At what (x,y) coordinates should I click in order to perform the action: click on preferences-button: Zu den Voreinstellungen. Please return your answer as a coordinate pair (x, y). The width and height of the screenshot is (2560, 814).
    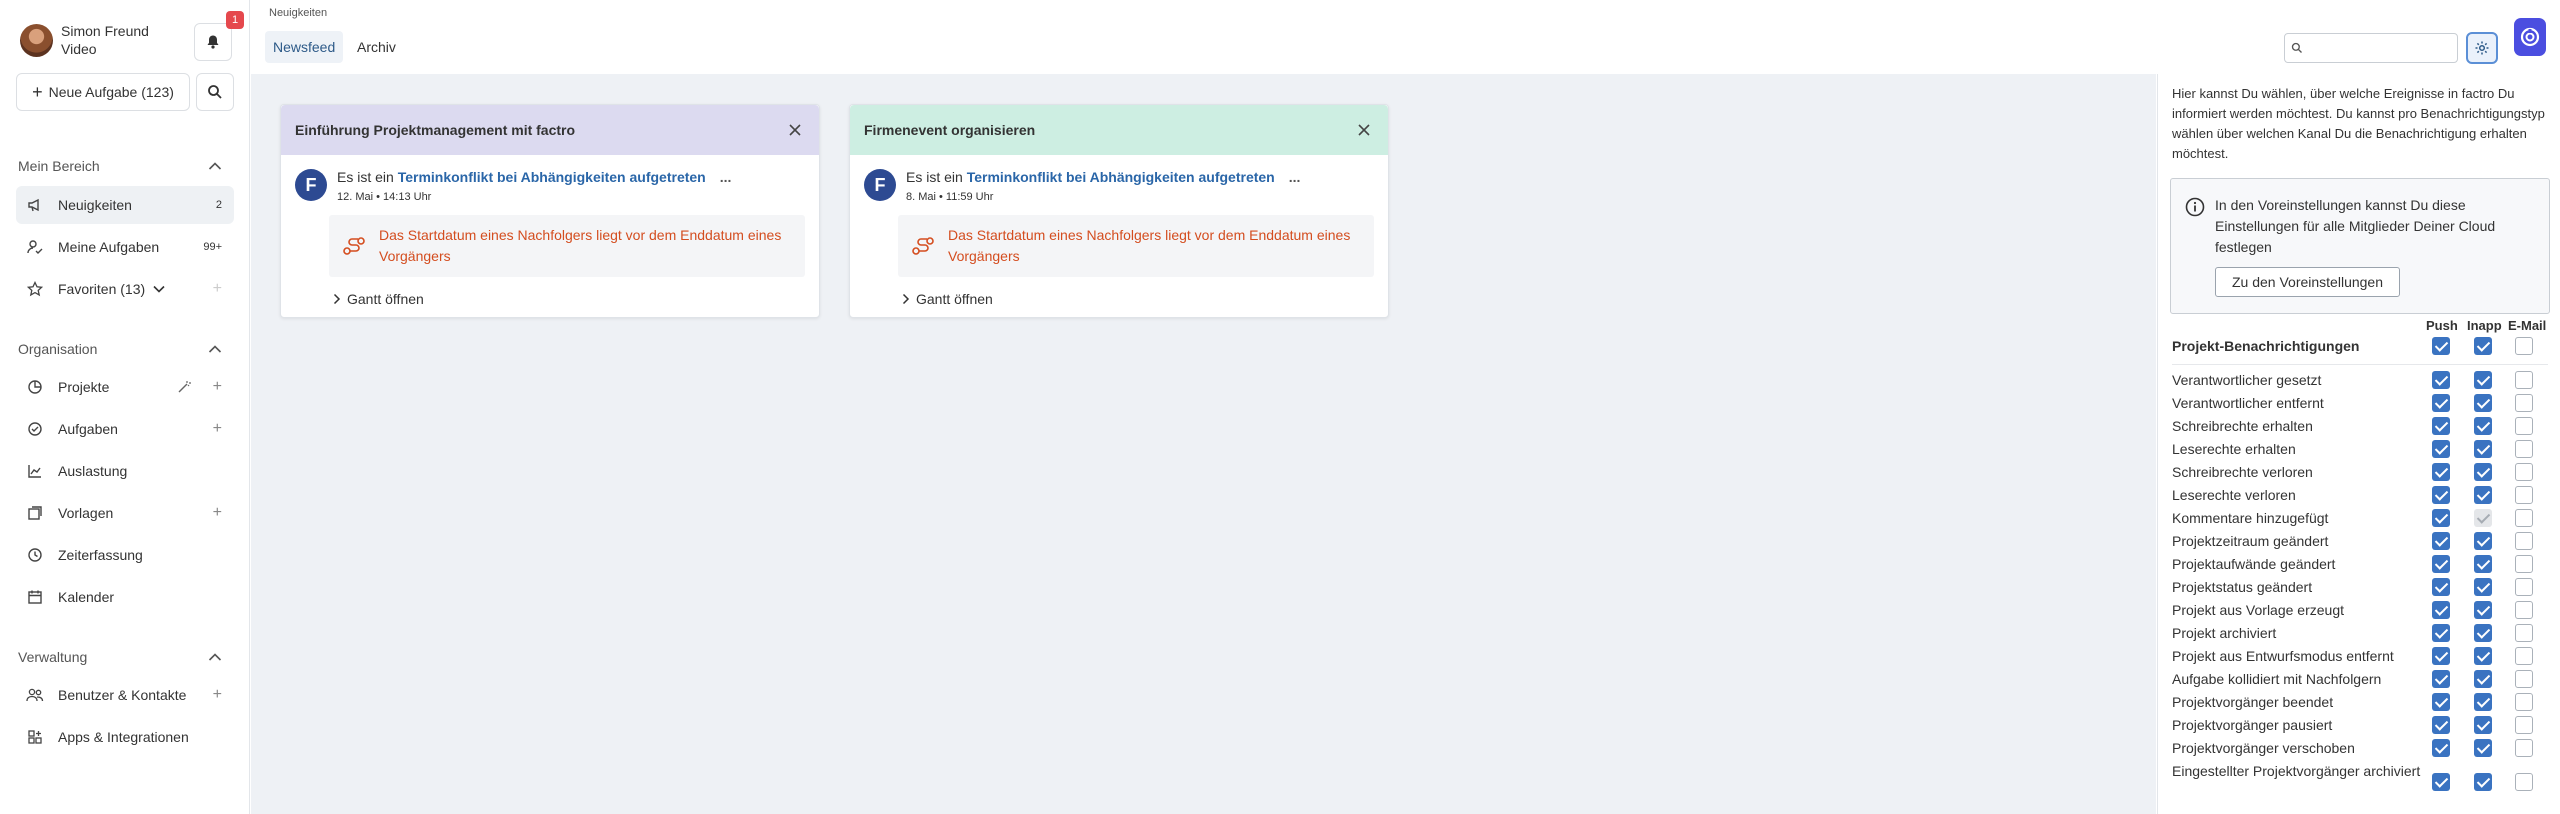
    Looking at the image, I should click on (2307, 282).